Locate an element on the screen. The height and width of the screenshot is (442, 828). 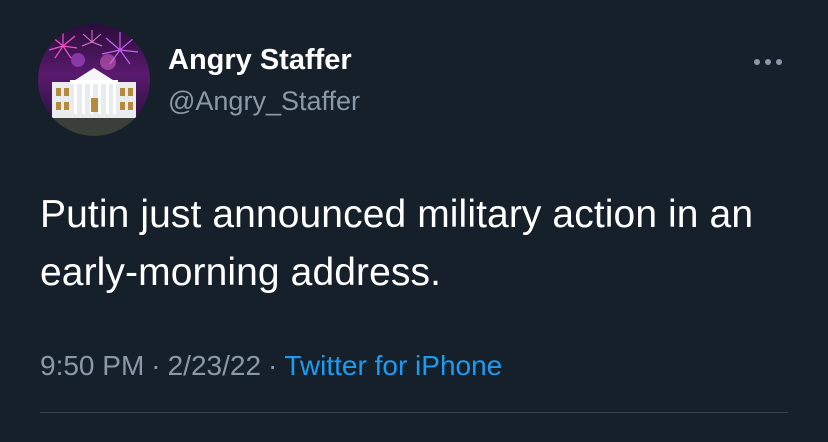
author-handle: @Angry_Staffer is located at coordinates (264, 101).